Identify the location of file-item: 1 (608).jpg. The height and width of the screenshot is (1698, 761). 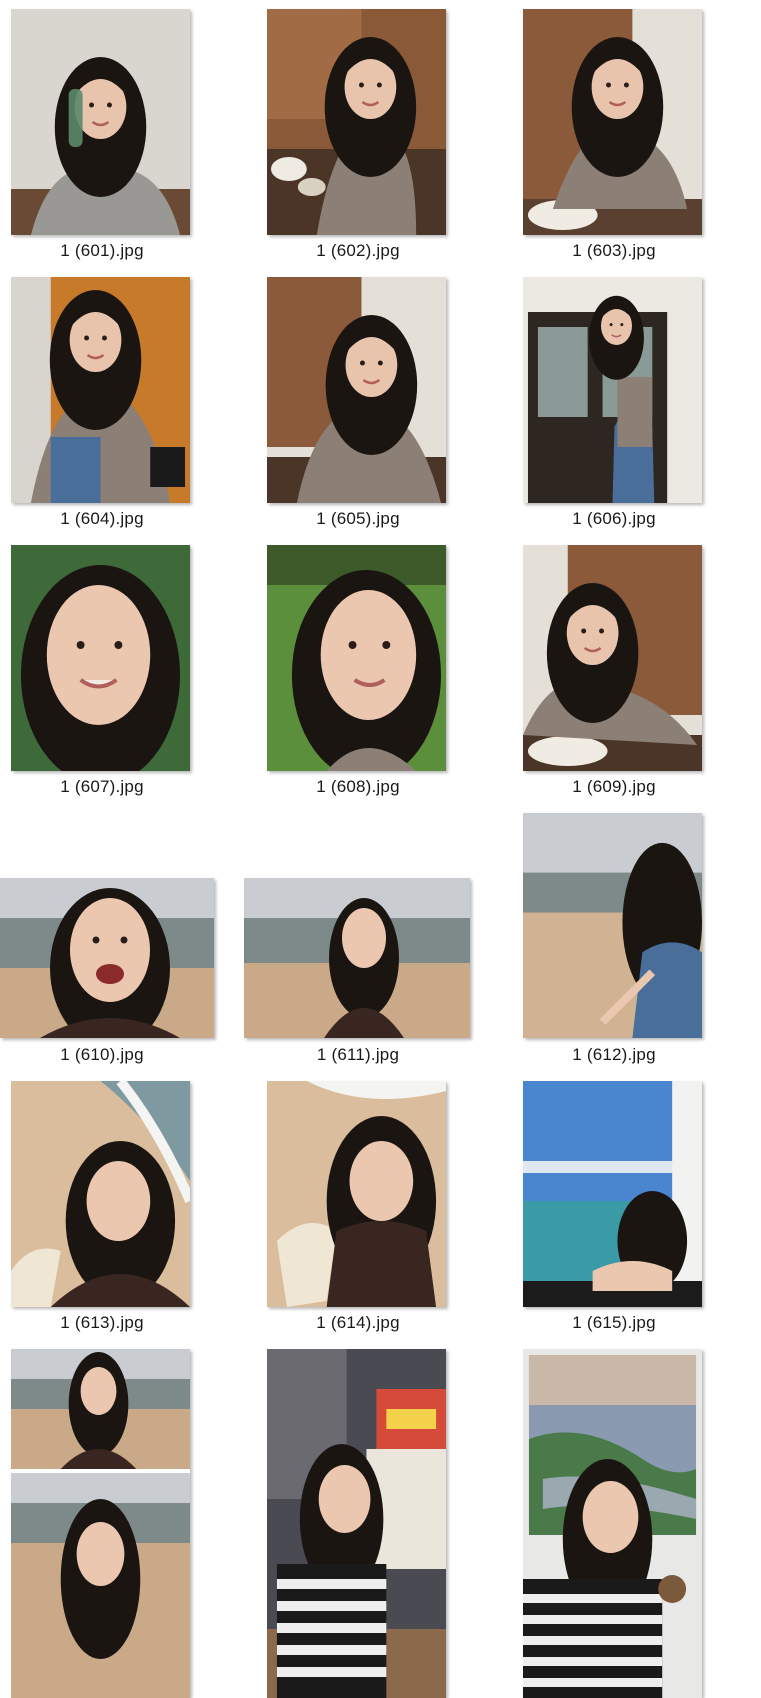
(384, 671).